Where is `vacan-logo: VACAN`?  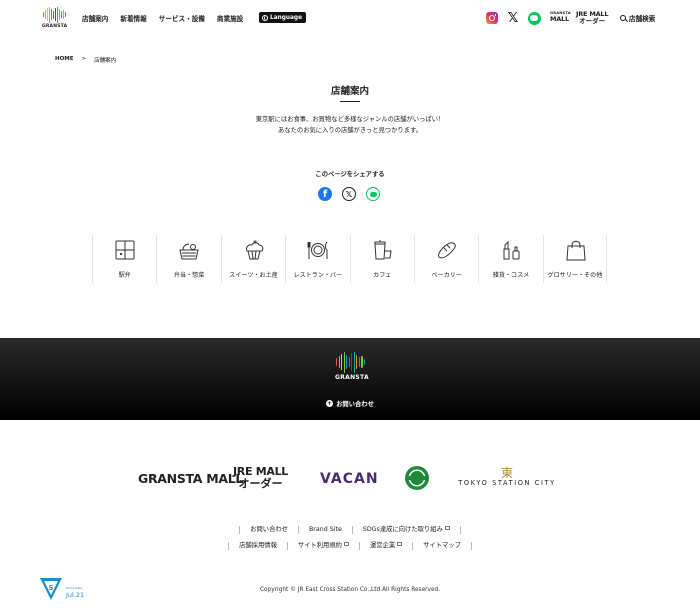
vacan-logo: VACAN is located at coordinates (349, 479).